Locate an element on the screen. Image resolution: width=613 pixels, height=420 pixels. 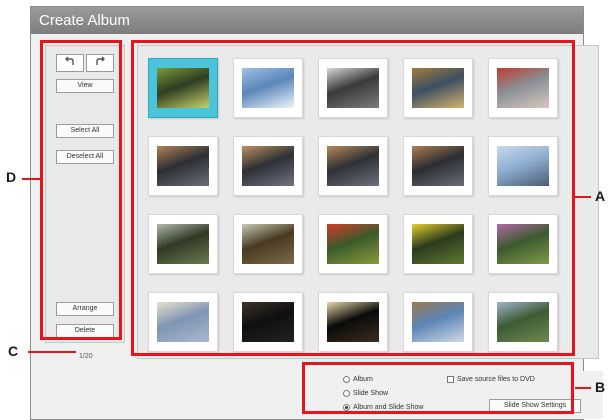
callout-frame-d is located at coordinates (81, 190).